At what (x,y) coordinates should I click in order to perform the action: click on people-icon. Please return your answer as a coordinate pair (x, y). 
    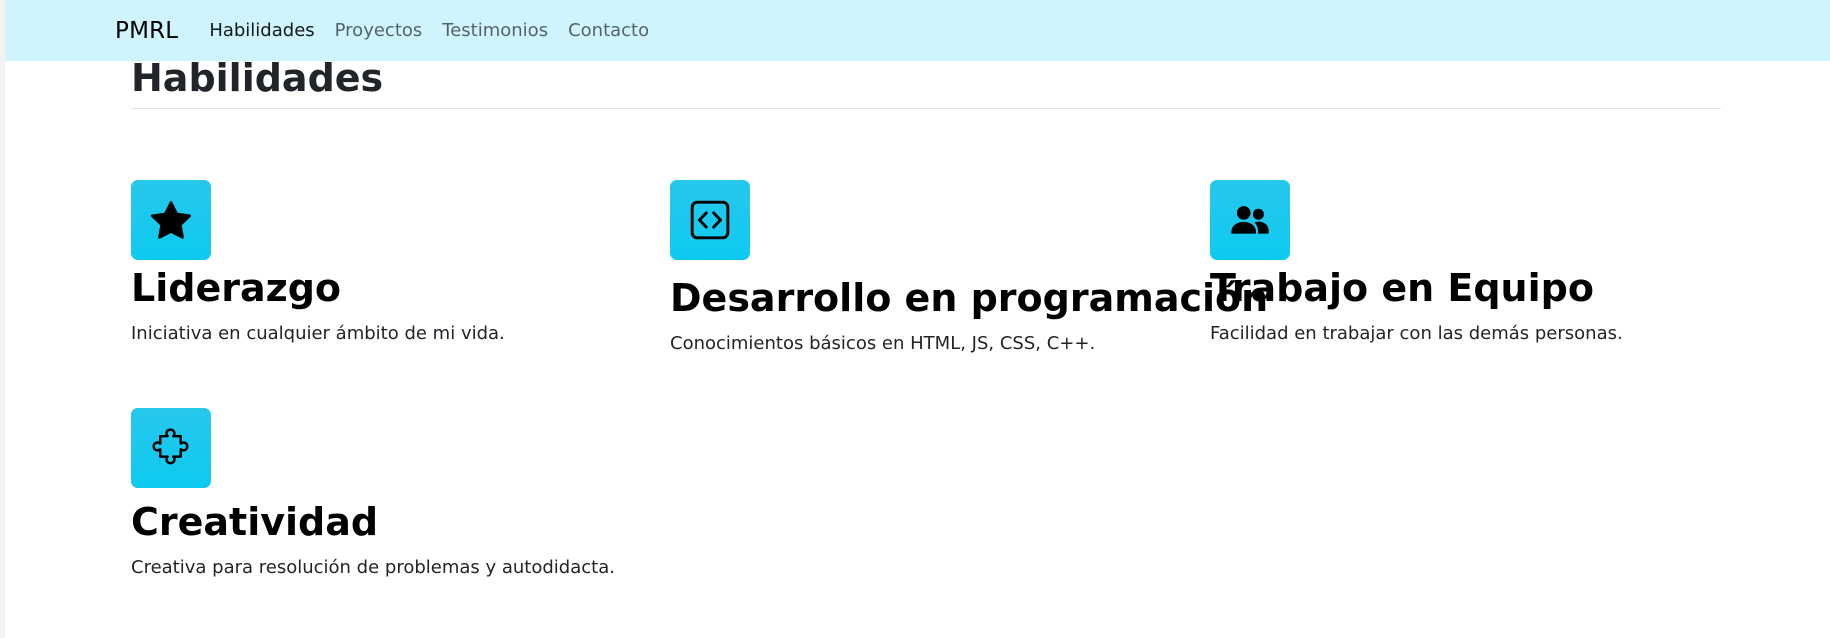
    Looking at the image, I should click on (1250, 220).